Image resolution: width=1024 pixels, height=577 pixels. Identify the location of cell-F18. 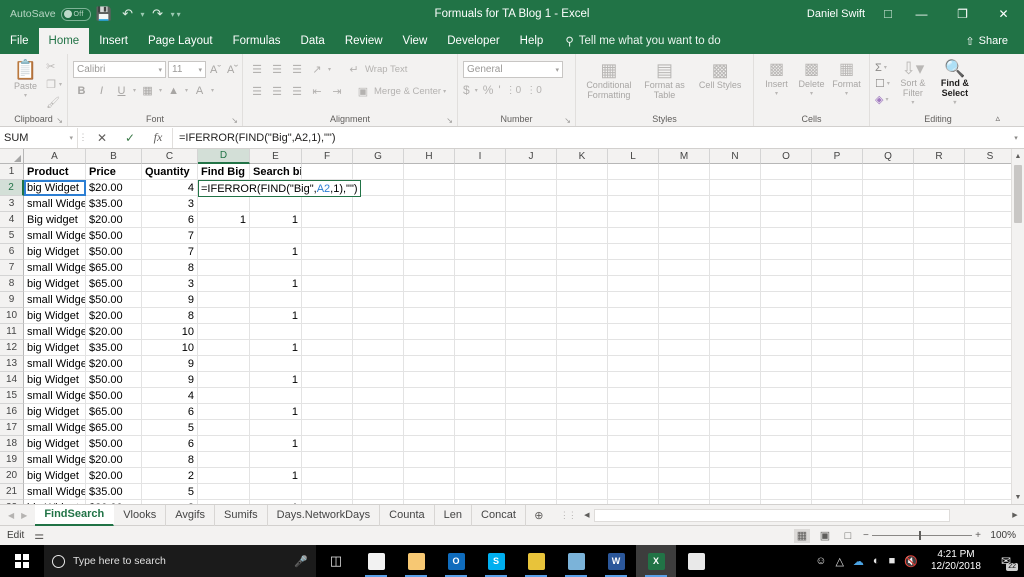
(327, 444).